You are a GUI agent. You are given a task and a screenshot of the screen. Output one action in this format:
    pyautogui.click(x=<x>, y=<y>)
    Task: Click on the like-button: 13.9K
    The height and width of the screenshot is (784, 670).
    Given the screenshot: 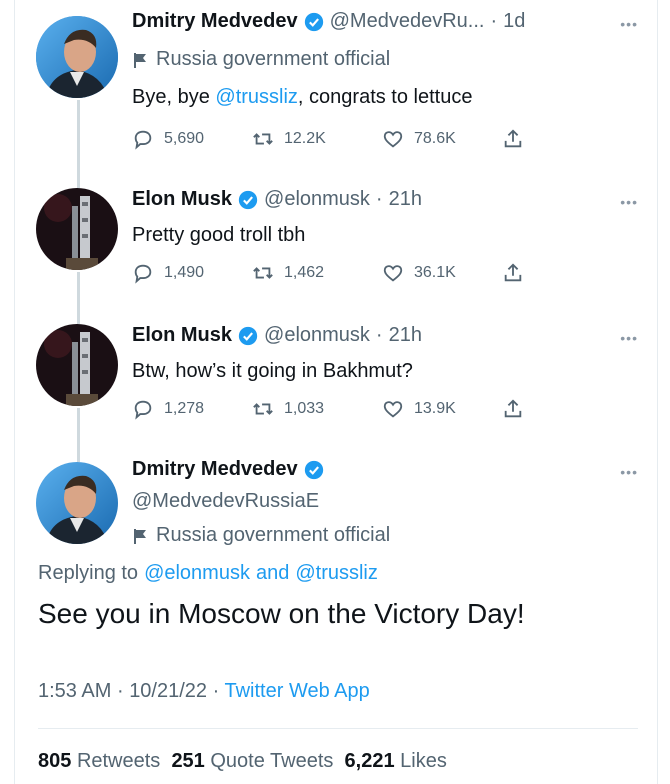 What is the action you would take?
    pyautogui.click(x=442, y=409)
    